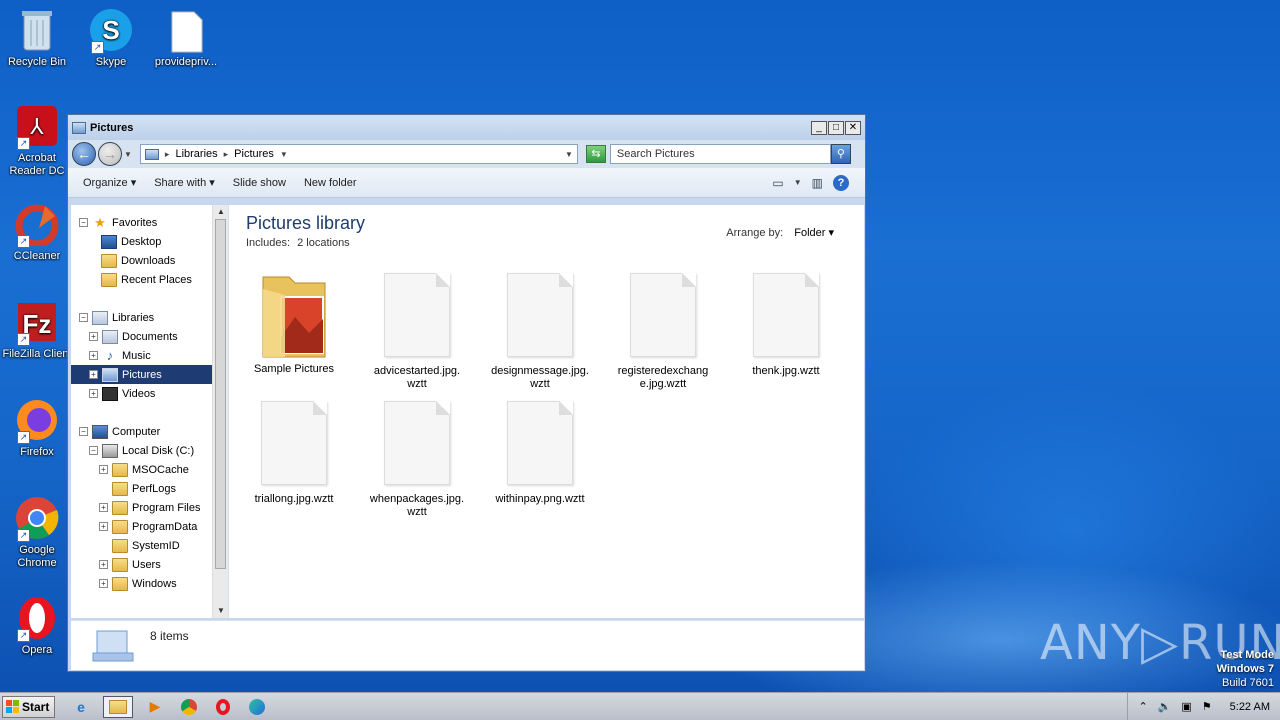 The width and height of the screenshot is (1280, 720). I want to click on volume-icon: 🔈, so click(1165, 706).